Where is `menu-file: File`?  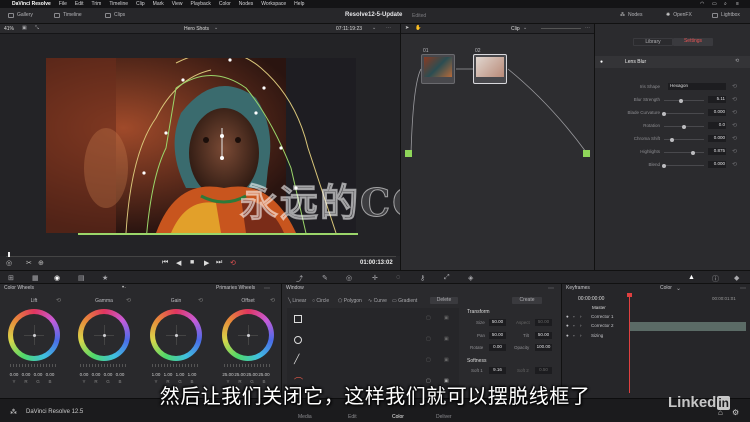
menu-file: File is located at coordinates (63, 4).